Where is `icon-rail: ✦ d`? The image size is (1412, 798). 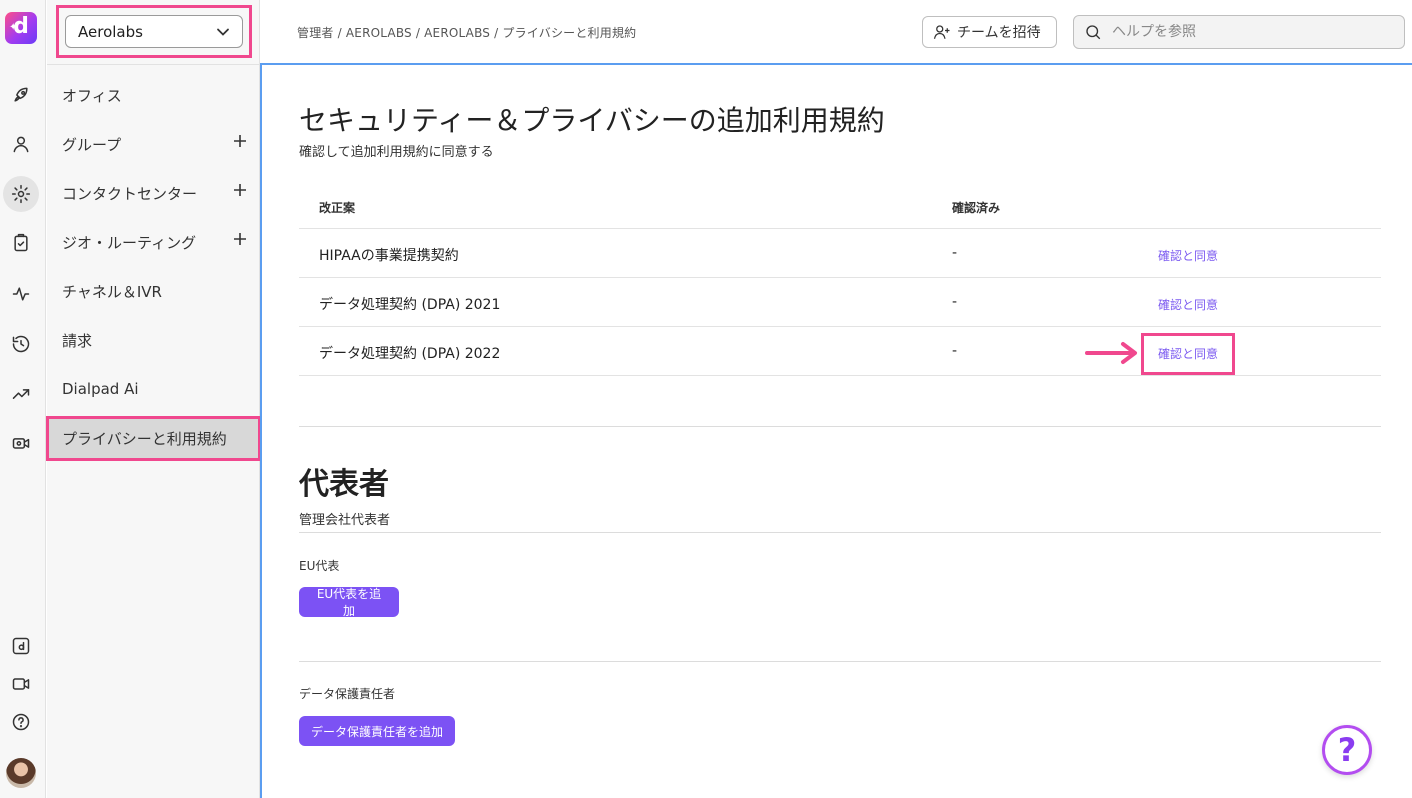 icon-rail: ✦ d is located at coordinates (23, 399).